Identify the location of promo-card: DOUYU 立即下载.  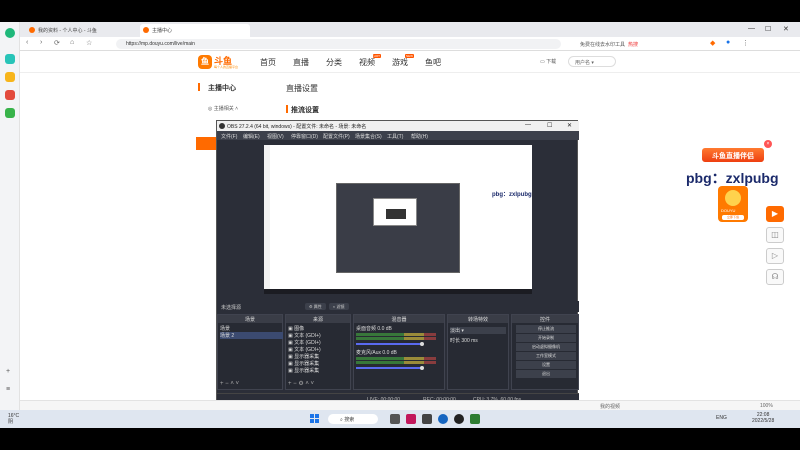
(733, 204).